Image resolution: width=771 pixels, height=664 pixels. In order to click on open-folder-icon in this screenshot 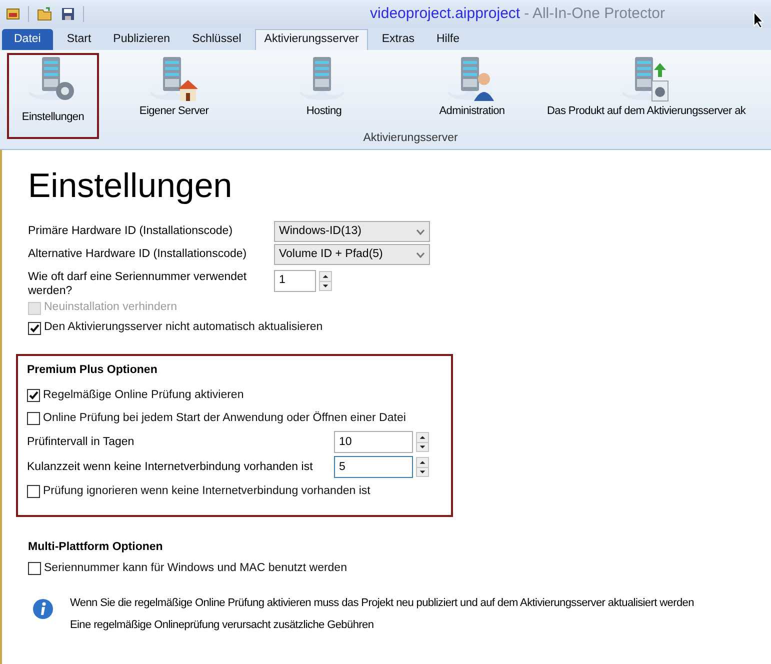, I will do `click(45, 14)`.